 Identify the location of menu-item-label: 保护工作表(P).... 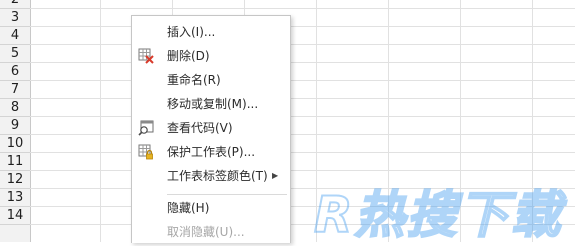
(211, 152).